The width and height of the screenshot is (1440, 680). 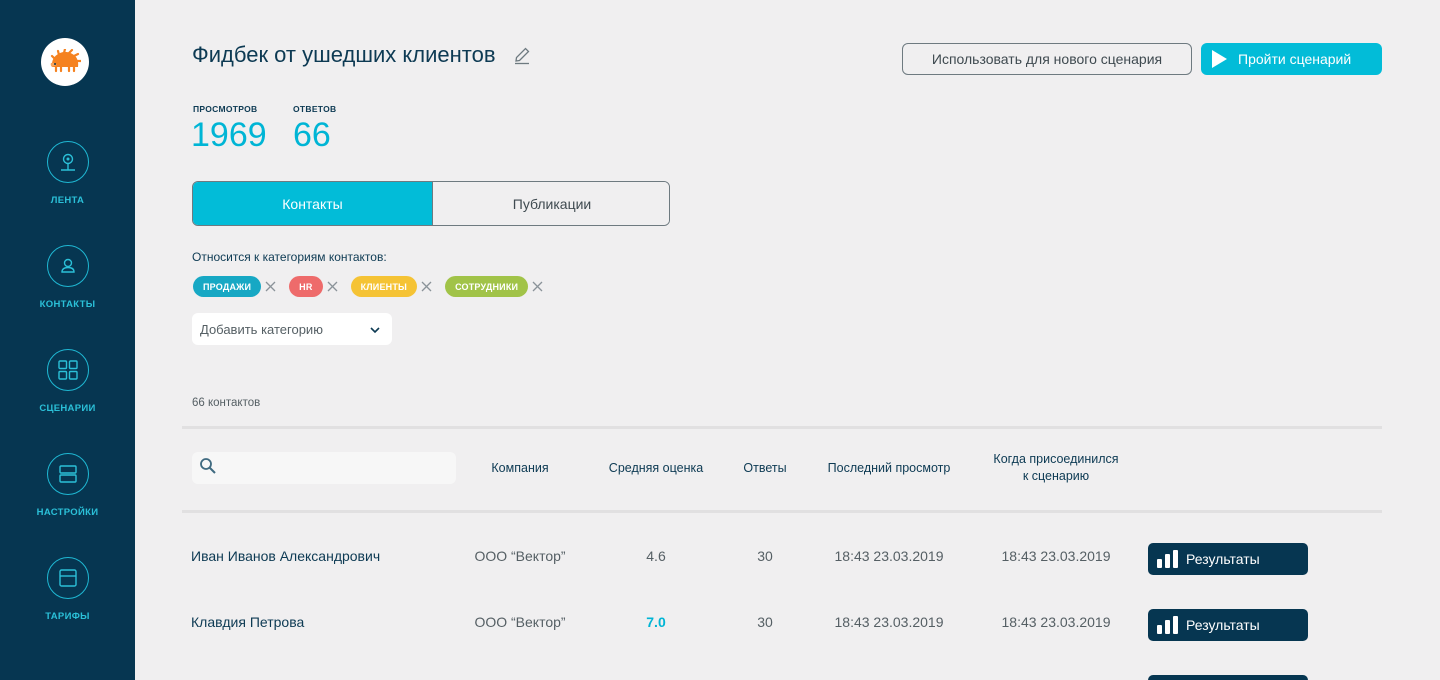 I want to click on contact-name: Иван Иванов Александрович, so click(x=285, y=556).